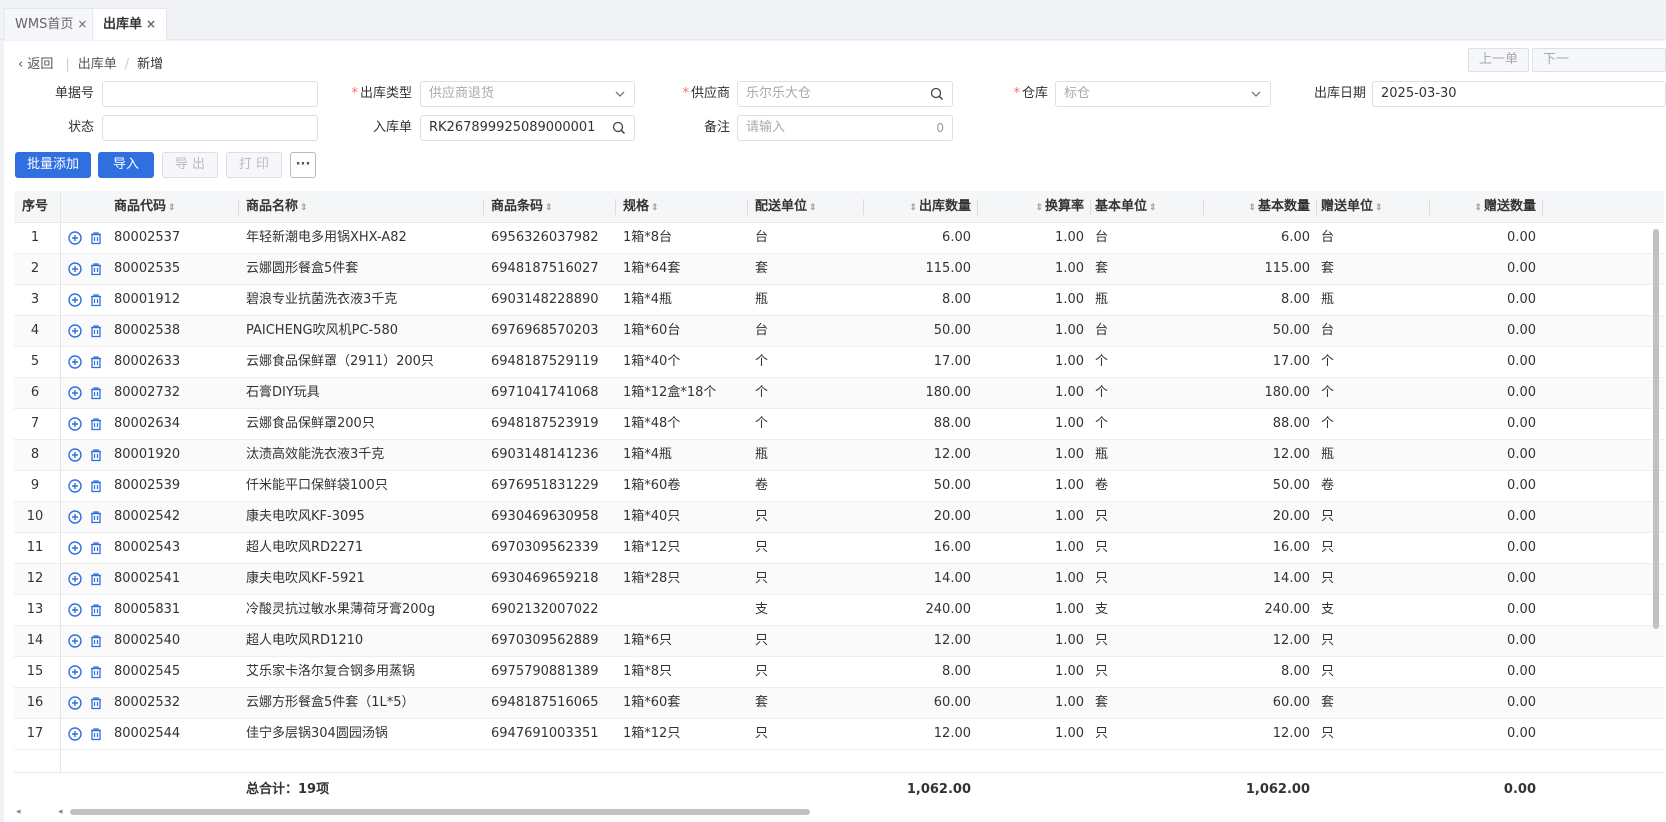  I want to click on breadcrumb-parent: 出库单, so click(97, 64).